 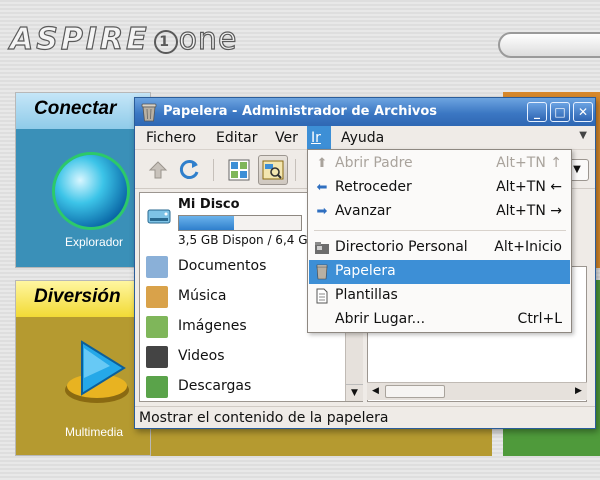 What do you see at coordinates (157, 327) in the screenshot?
I see `folder-pictures-icon` at bounding box center [157, 327].